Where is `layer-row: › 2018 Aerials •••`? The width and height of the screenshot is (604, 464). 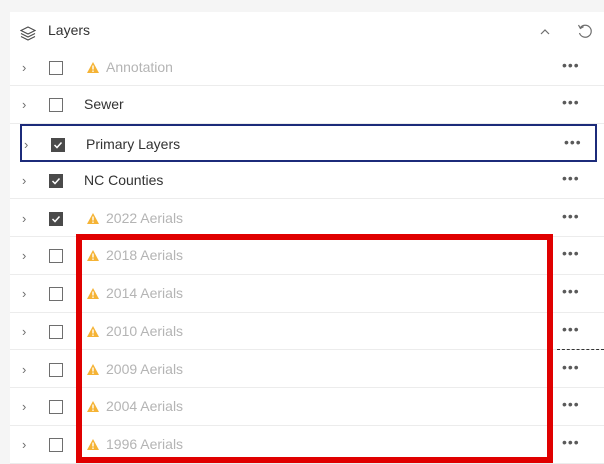
layer-row: › 2018 Aerials ••• is located at coordinates (307, 256).